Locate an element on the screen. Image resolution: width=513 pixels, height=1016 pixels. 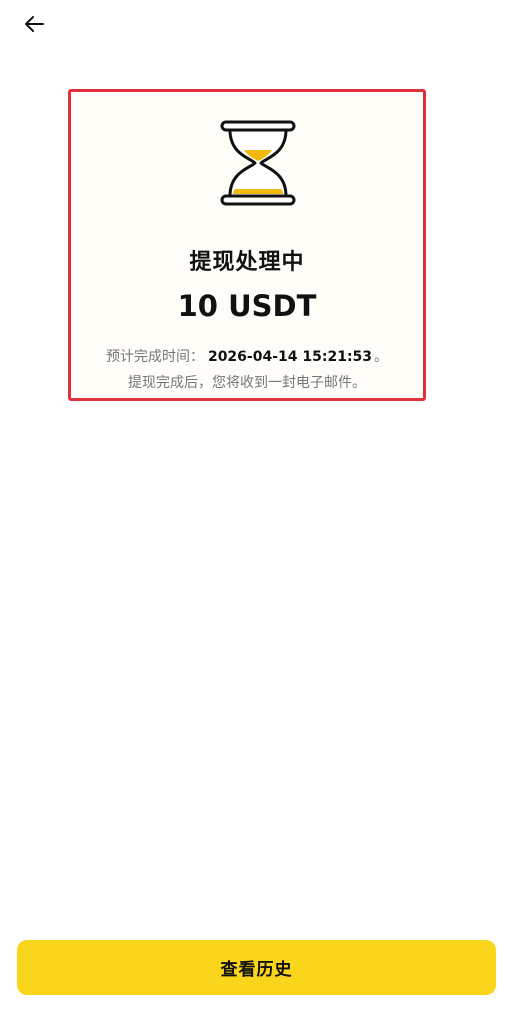
eta-time: 2026-04-14 15:21:53 is located at coordinates (290, 357).